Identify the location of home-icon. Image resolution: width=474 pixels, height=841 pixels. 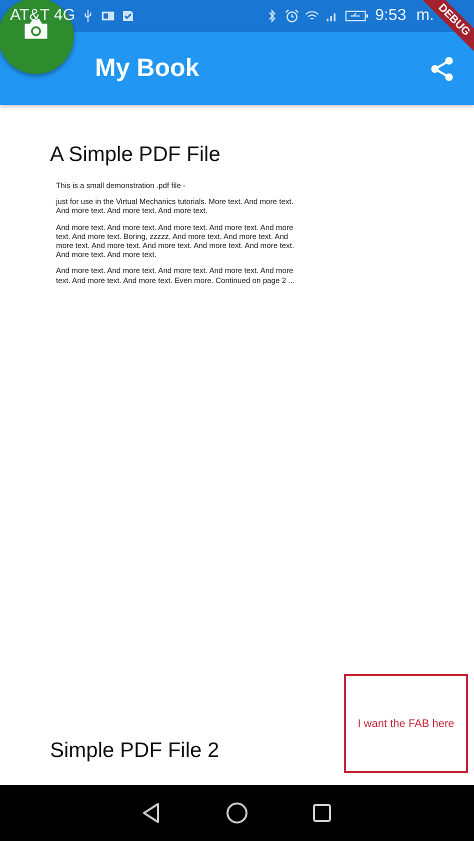
(236, 813).